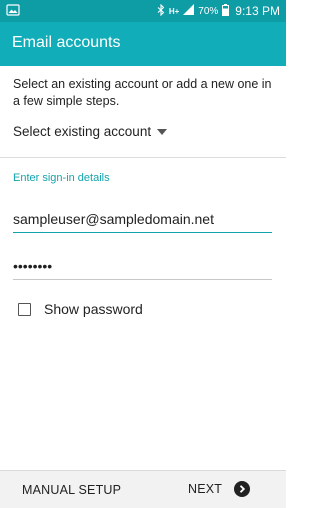  What do you see at coordinates (142, 266) in the screenshot?
I see `password-field` at bounding box center [142, 266].